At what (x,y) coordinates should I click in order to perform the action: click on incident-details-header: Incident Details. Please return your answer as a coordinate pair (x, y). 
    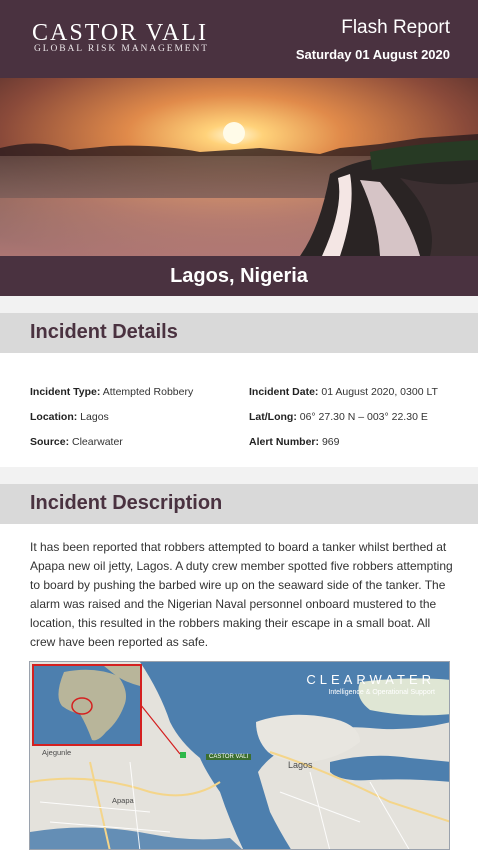
    Looking at the image, I should click on (239, 333).